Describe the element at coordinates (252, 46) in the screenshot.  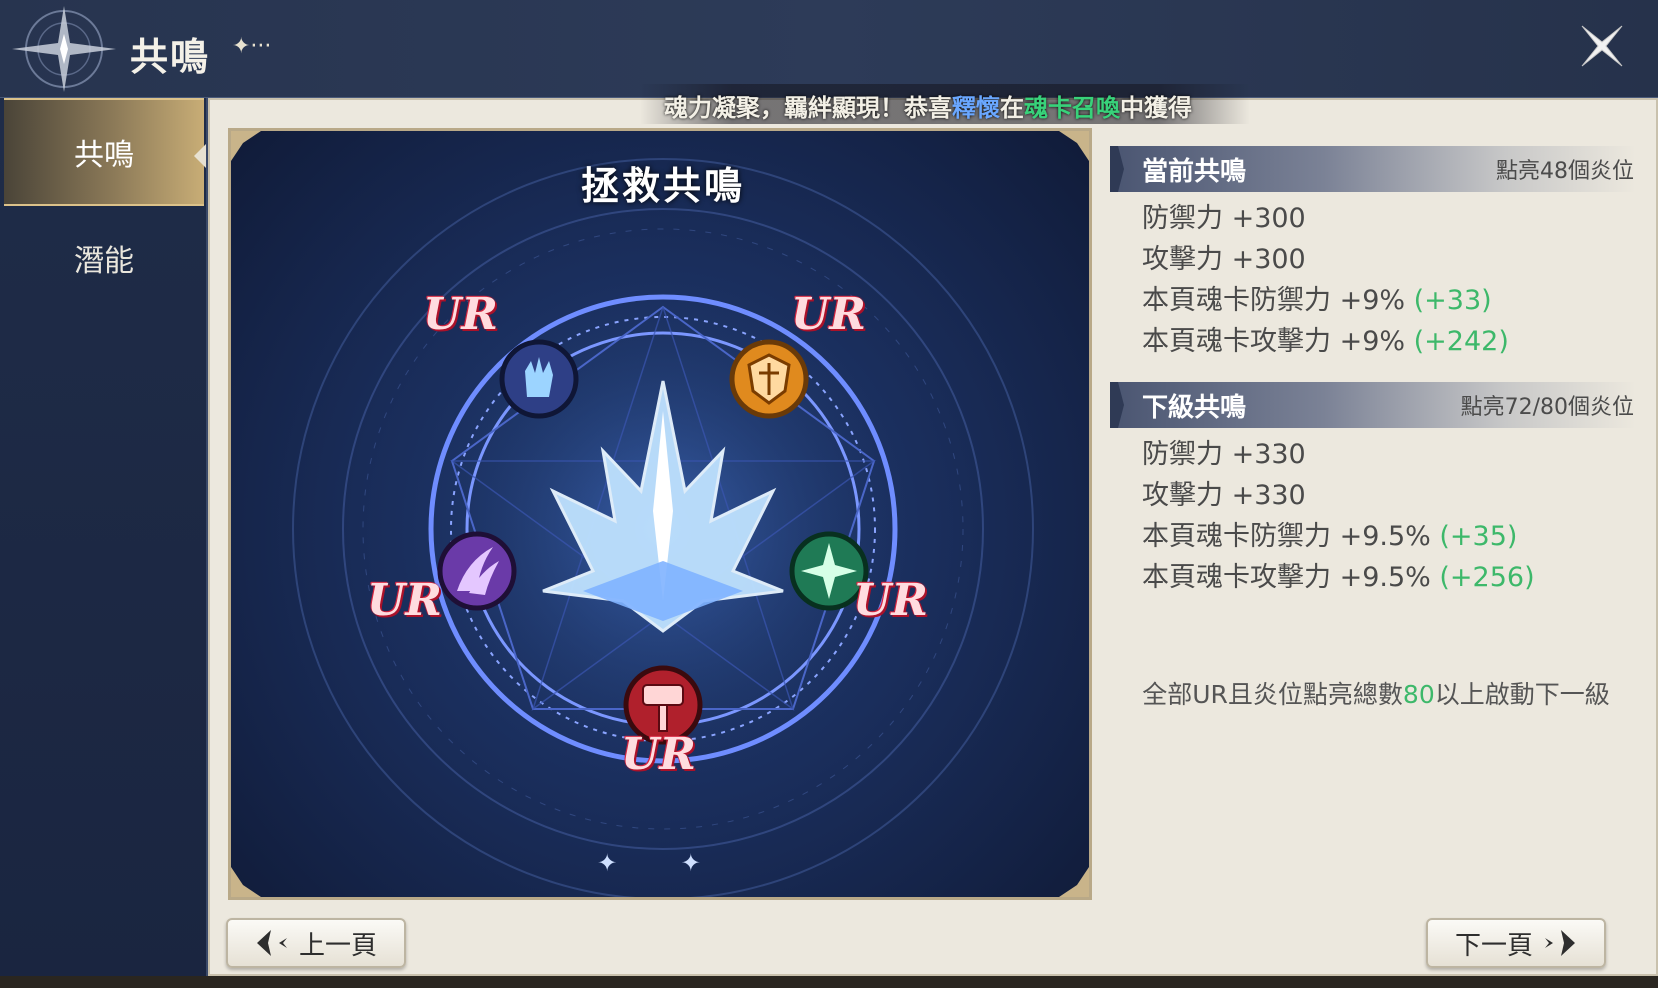
I see `title-decoration: ✦···` at that location.